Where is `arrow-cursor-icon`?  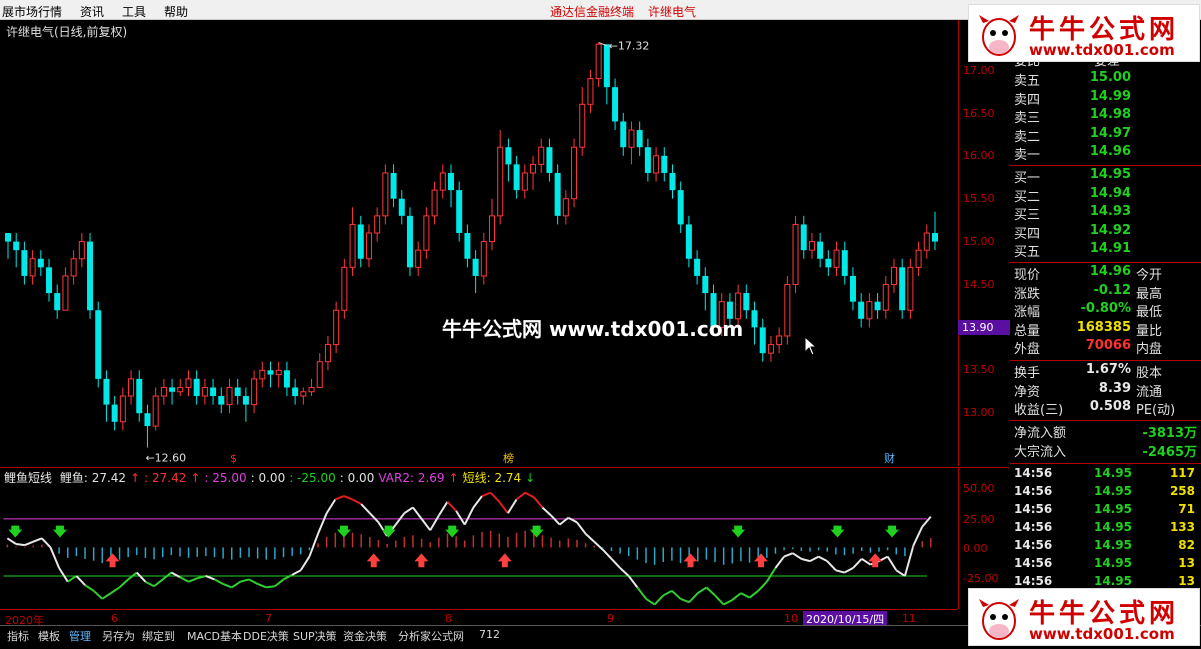
arrow-cursor-icon is located at coordinates (811, 346).